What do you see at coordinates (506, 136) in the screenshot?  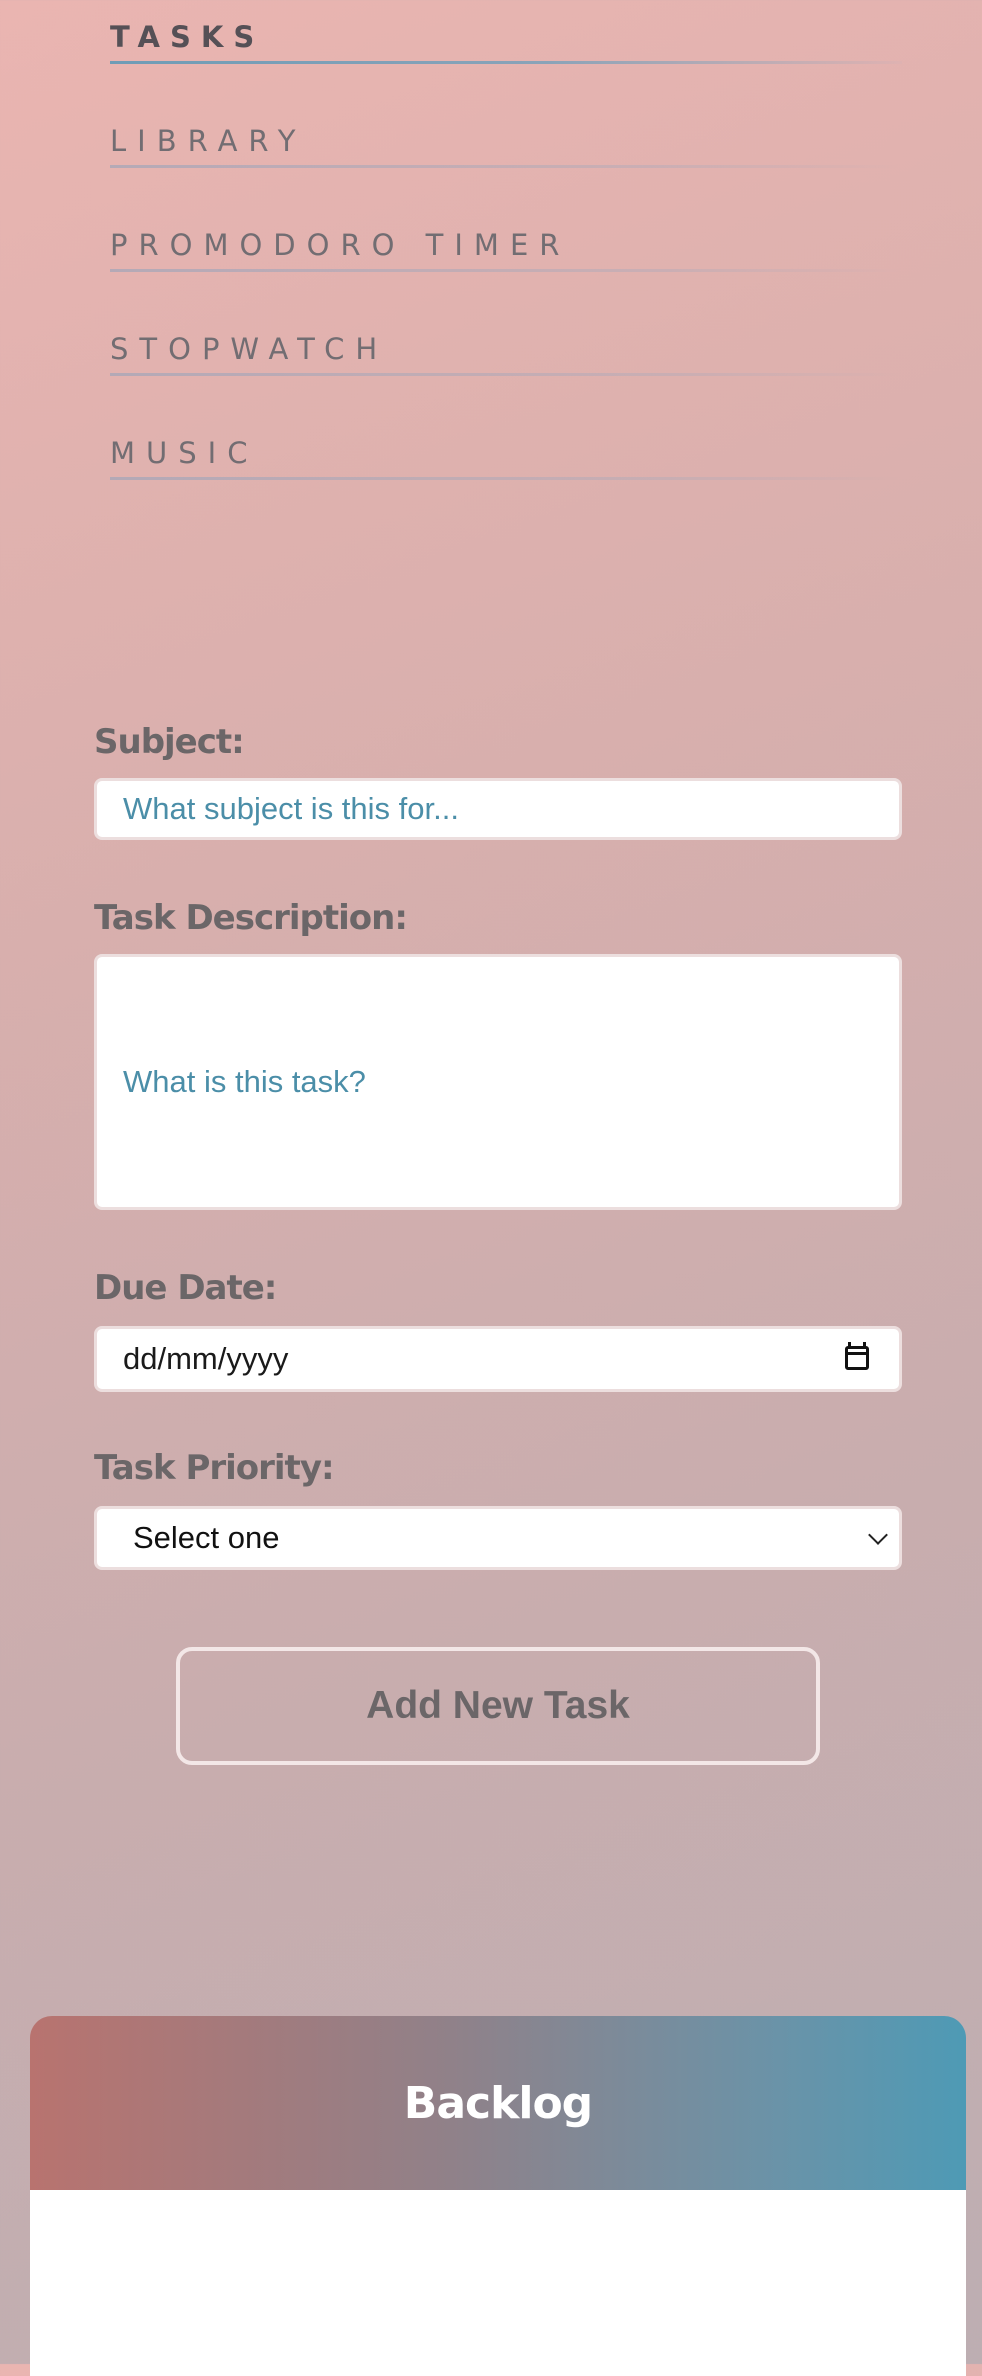 I see `nav-item-library: LIBRARY` at bounding box center [506, 136].